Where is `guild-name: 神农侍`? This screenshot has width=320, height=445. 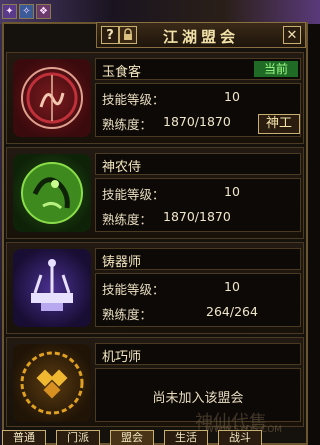
guild-name: 神农侍 is located at coordinates (122, 167).